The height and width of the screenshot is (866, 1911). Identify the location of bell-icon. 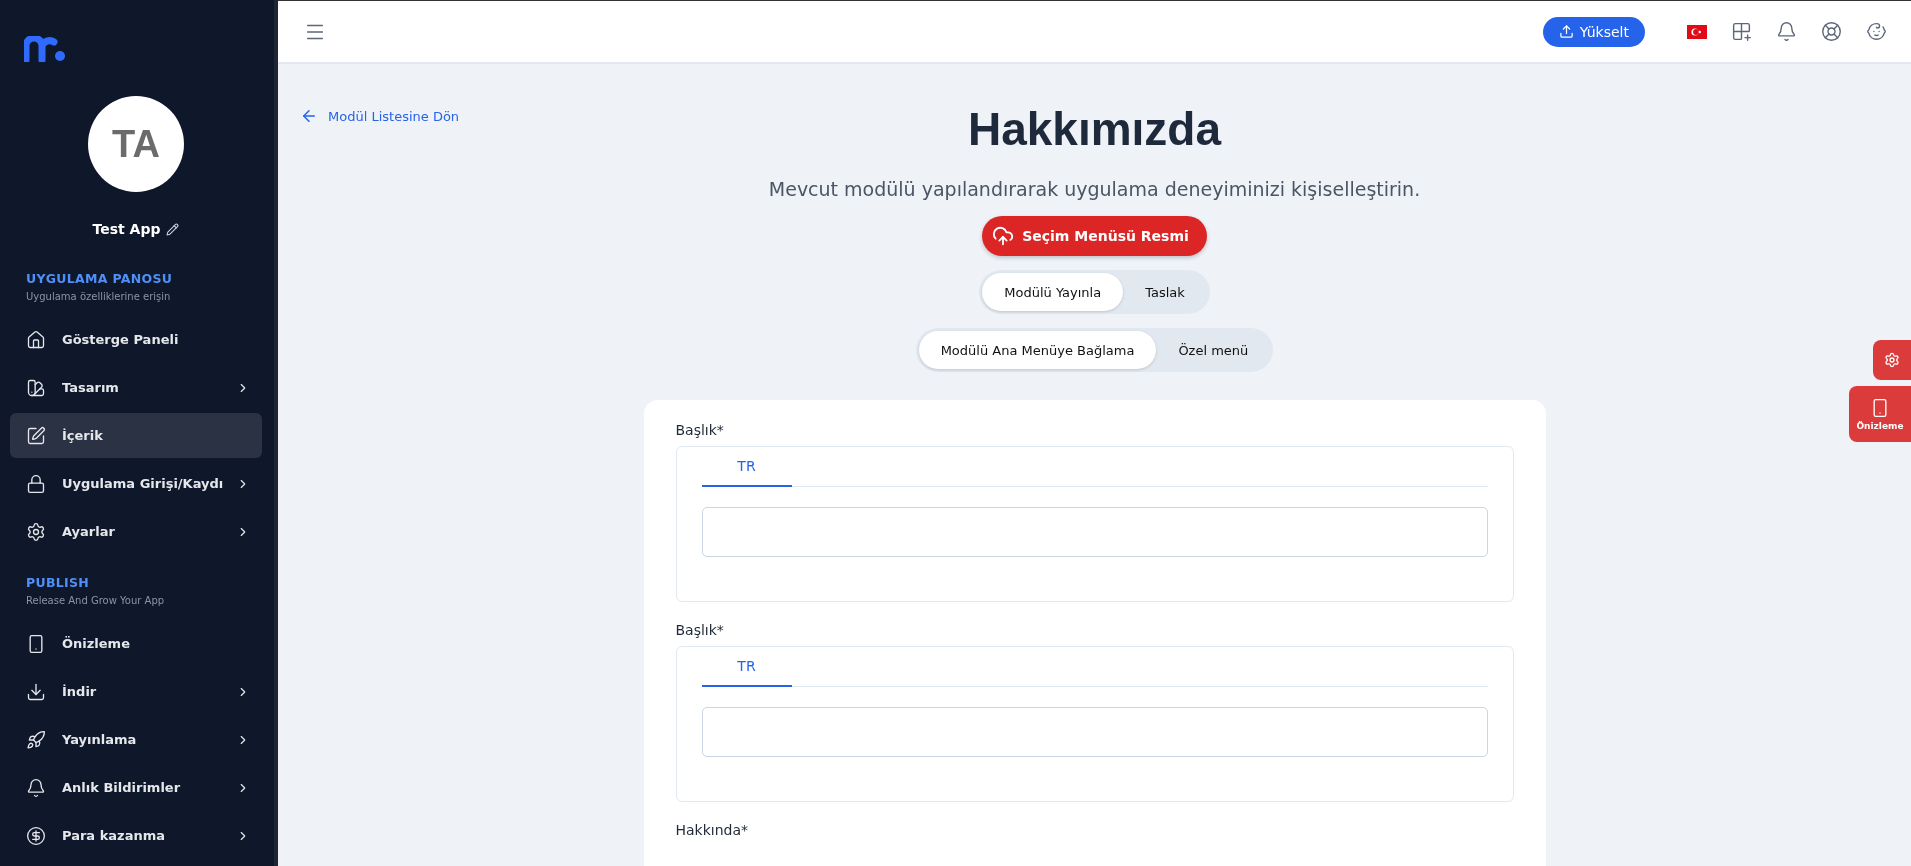
(1786, 31).